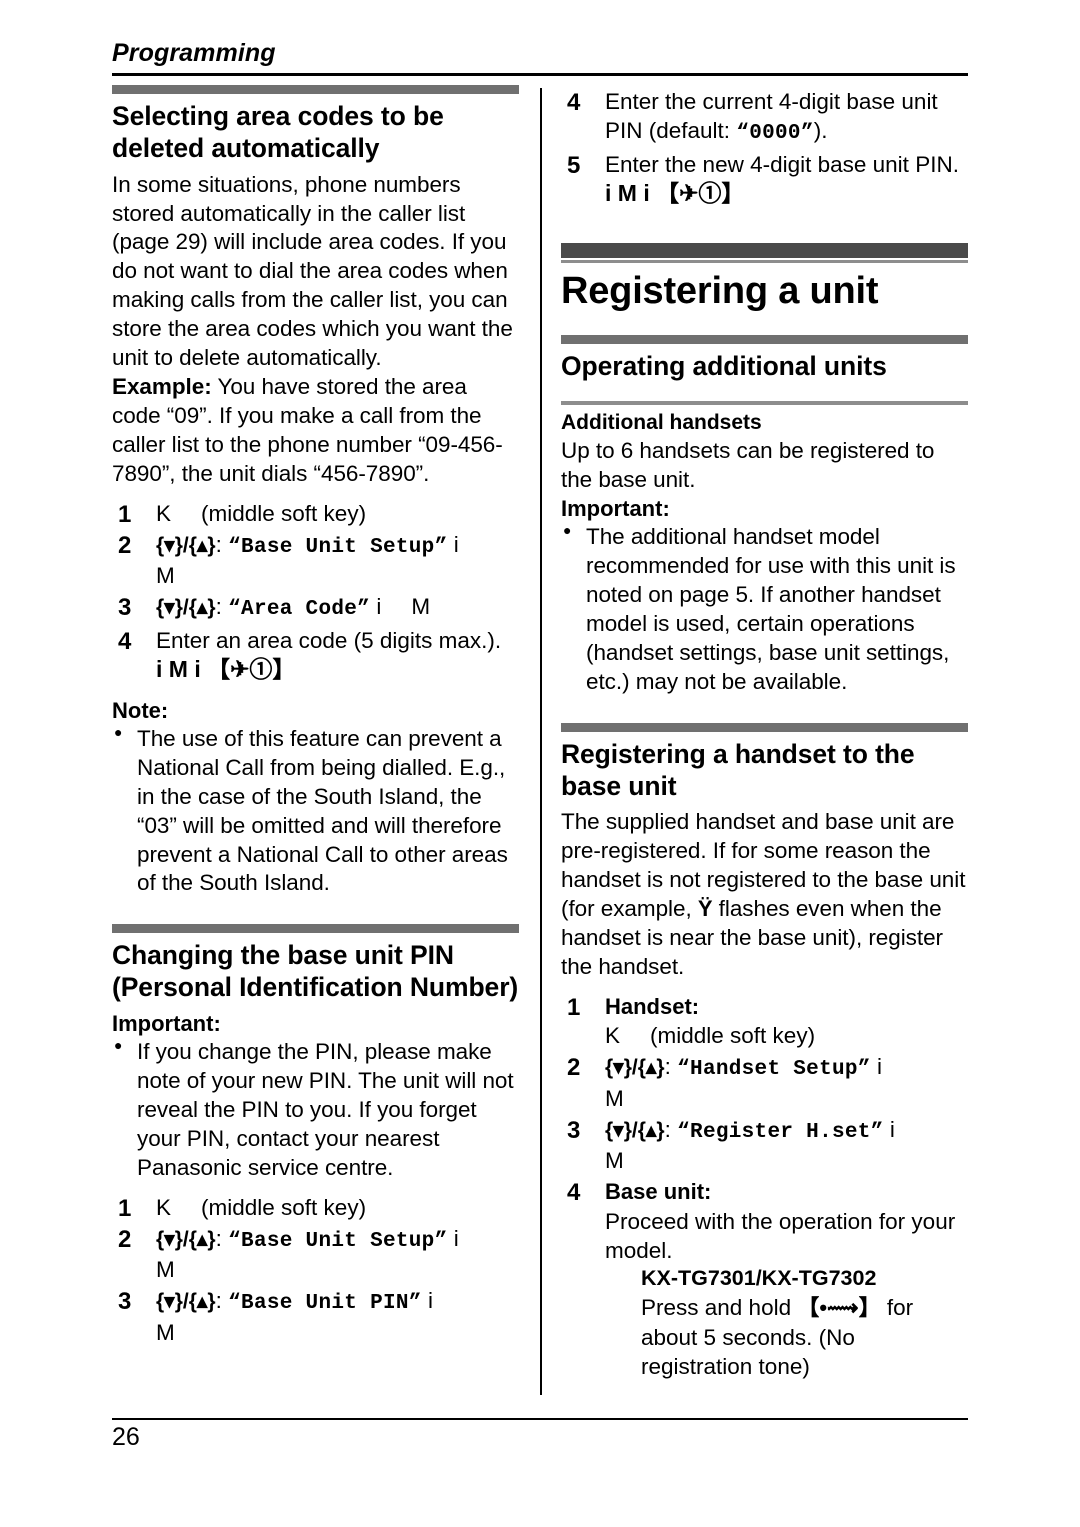  I want to click on column-divider, so click(541, 741).